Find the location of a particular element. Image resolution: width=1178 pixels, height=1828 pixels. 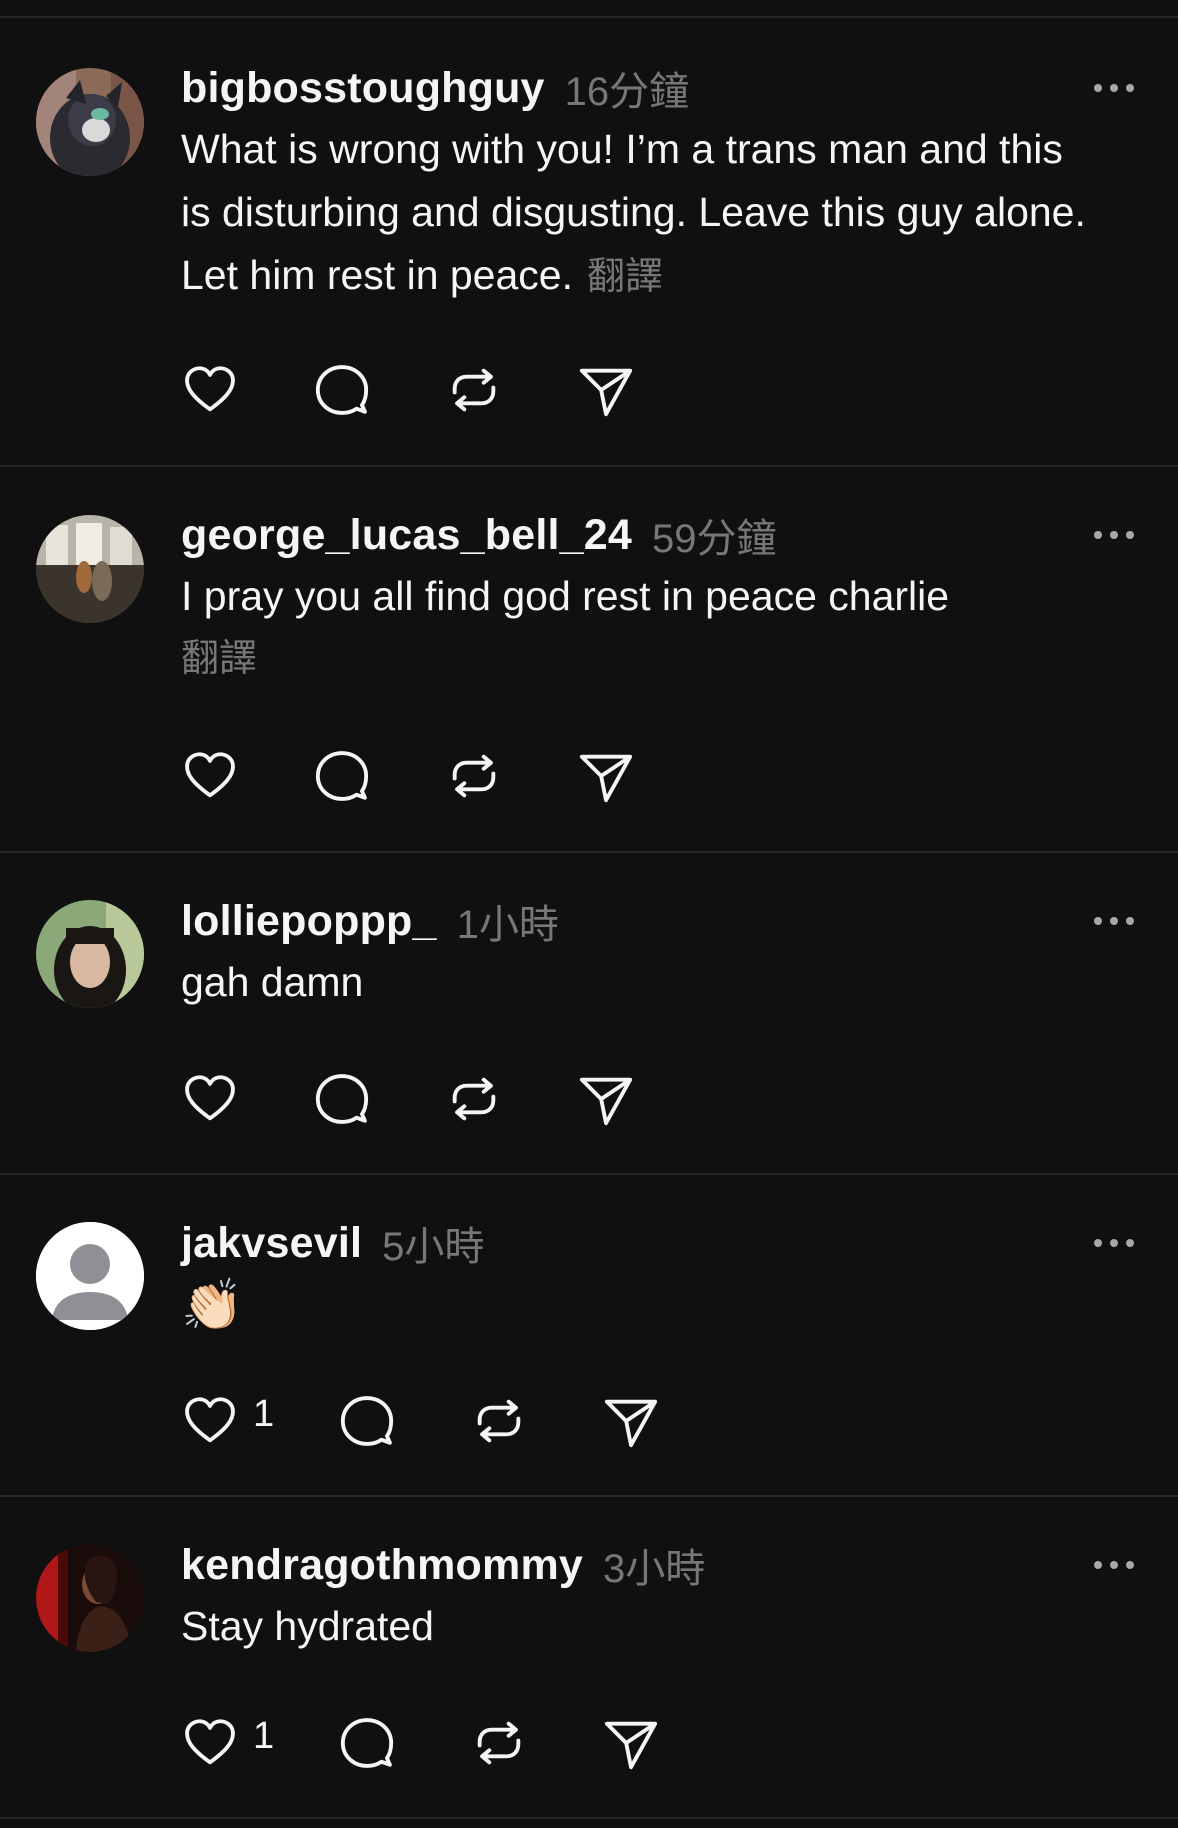

comment-header: george_lucas_bell_24 59分鐘 is located at coordinates (478, 535).